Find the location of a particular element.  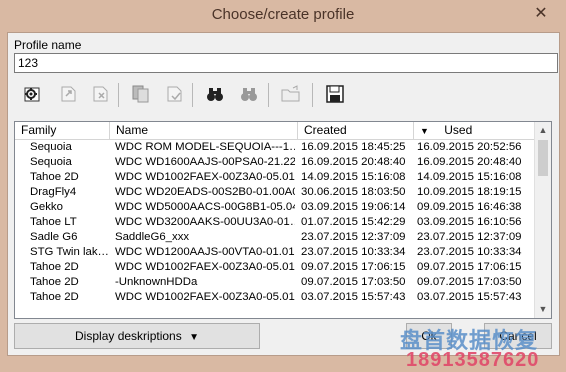

display-descriptions-button: Display deskriptions ▼ is located at coordinates (137, 336).